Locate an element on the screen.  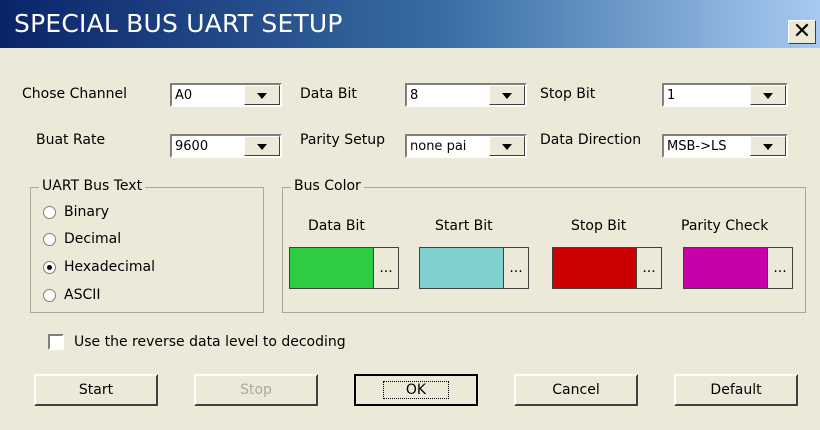
radio-hexadecimal-label: Hexadecimal is located at coordinates (109, 267).